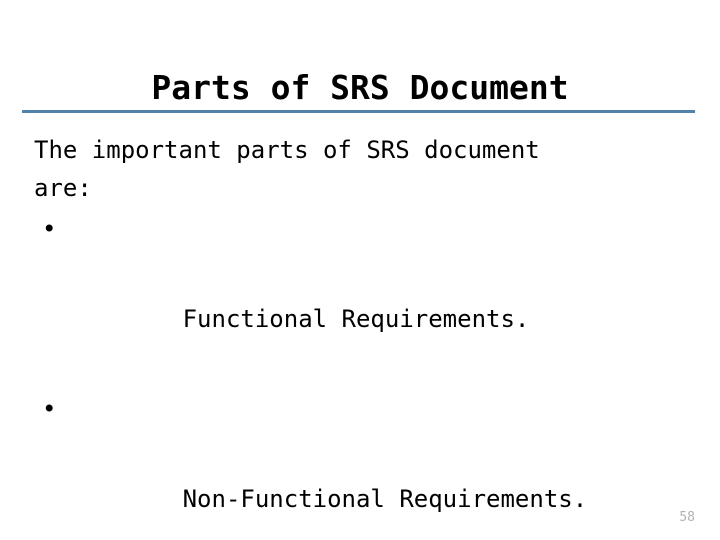 The image size is (720, 540). I want to click on list-item-label: Functional Requirements., so click(356, 319).